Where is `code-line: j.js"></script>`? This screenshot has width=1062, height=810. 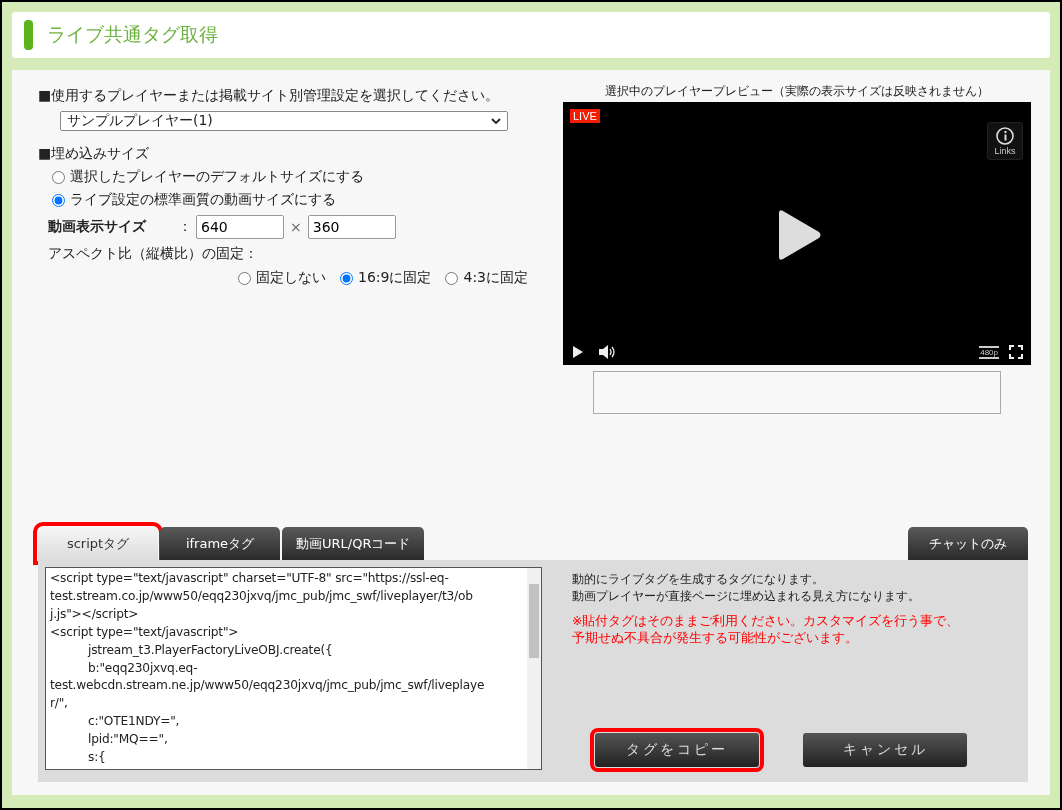 code-line: j.js"></script> is located at coordinates (94, 614).